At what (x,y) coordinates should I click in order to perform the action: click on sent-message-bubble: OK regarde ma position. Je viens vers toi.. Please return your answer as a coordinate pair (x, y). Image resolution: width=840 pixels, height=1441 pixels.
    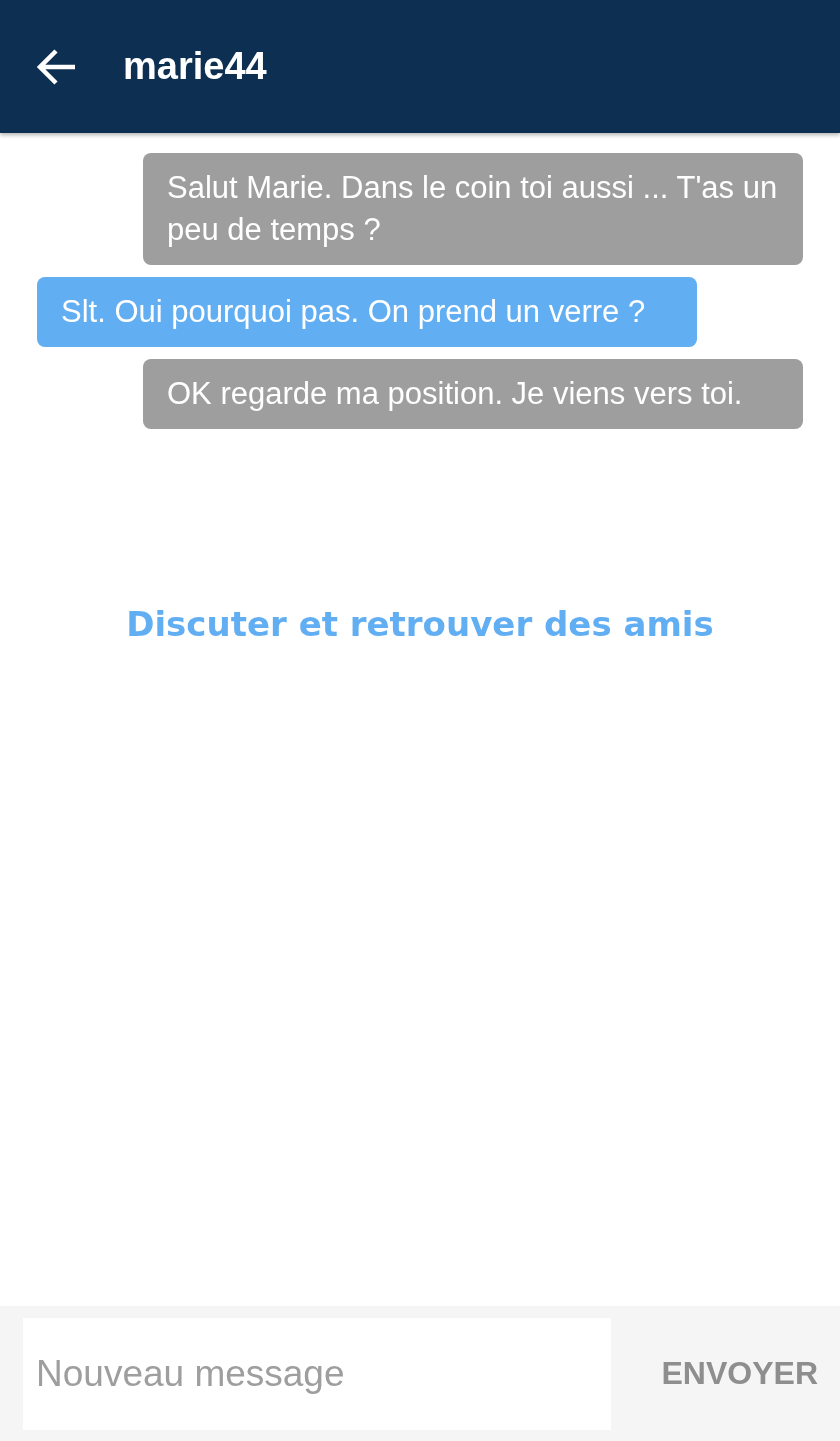
    Looking at the image, I should click on (473, 394).